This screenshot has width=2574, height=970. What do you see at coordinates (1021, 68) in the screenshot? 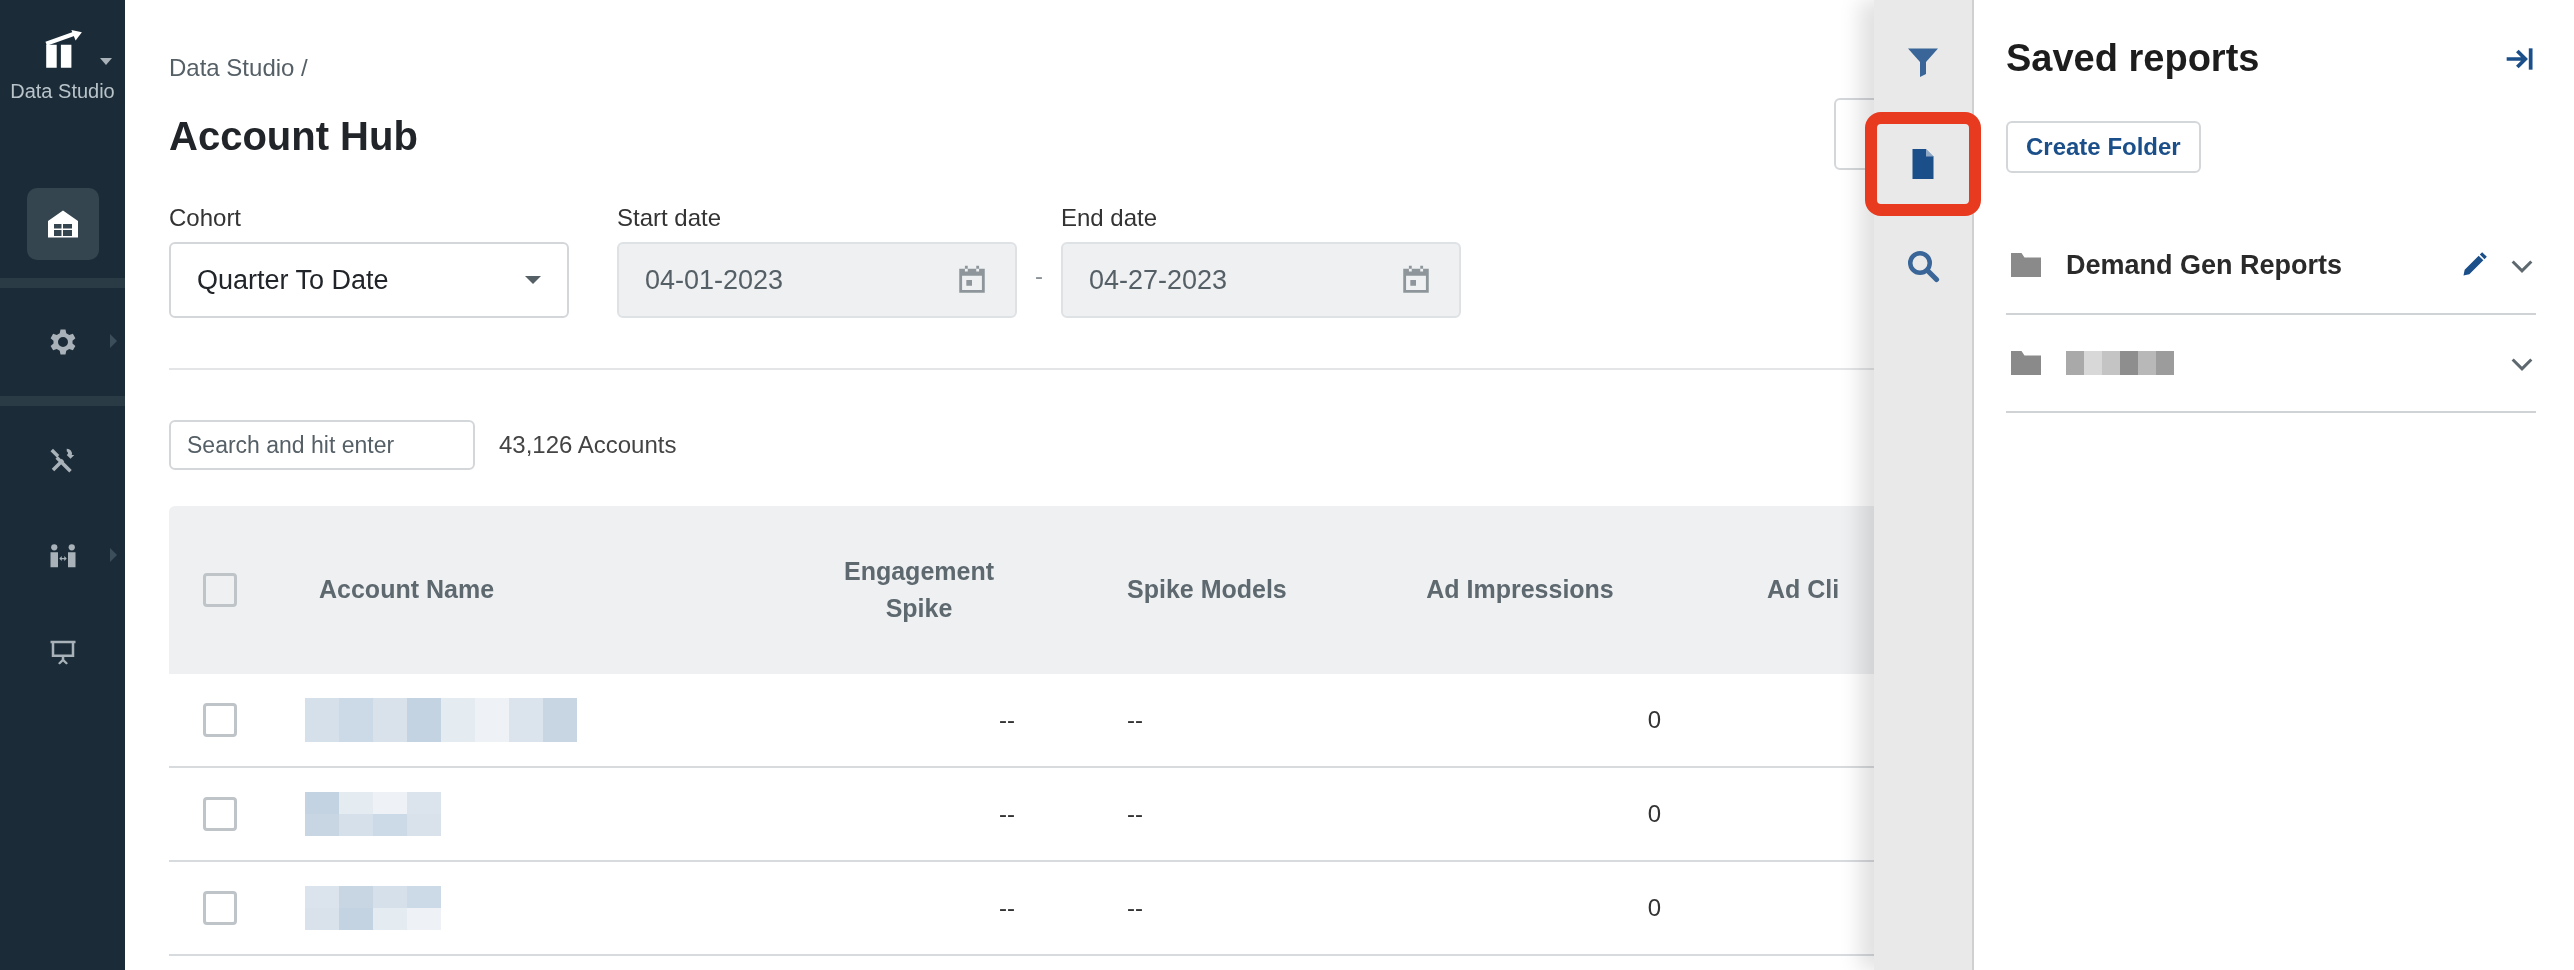
I see `breadcrumb-link: Data Studio /` at bounding box center [1021, 68].